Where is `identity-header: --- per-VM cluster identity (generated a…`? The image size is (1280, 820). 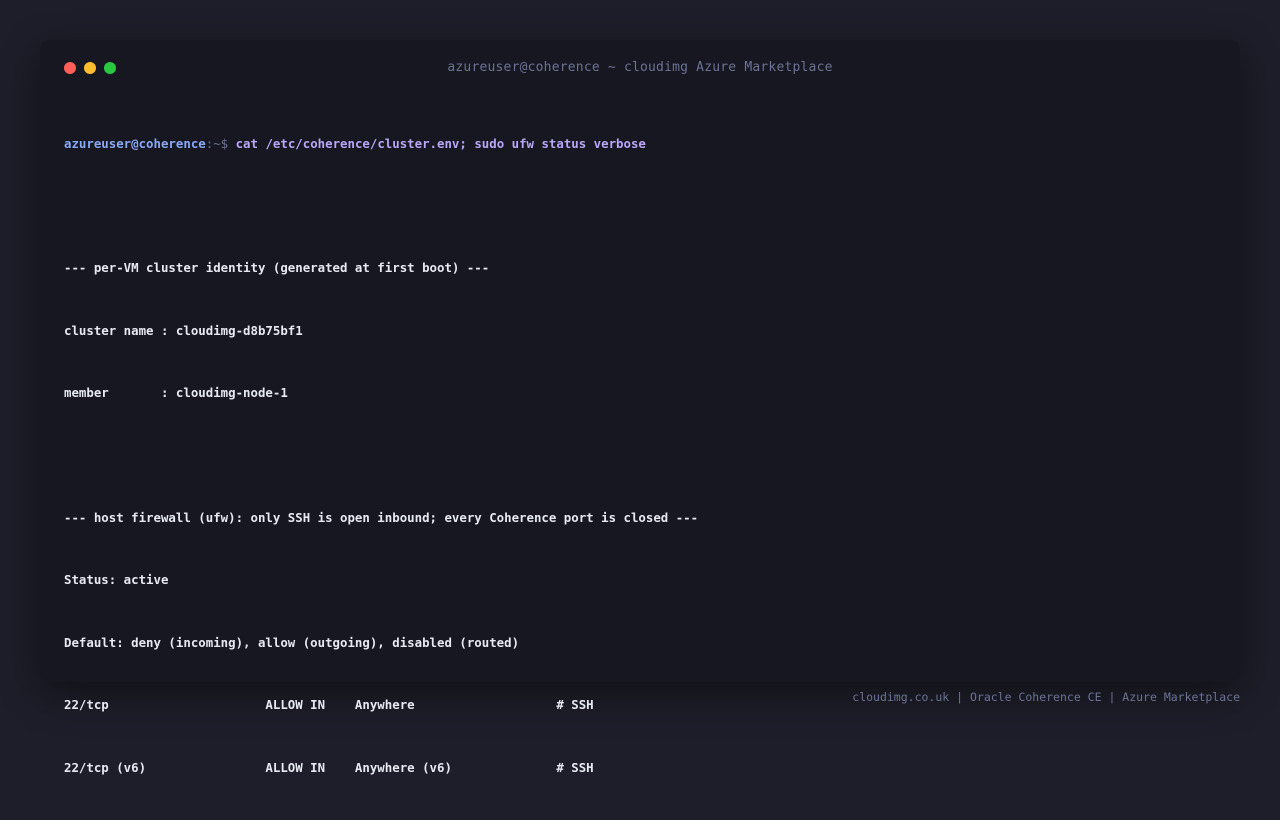
identity-header: --- per-VM cluster identity (generated a… is located at coordinates (277, 268).